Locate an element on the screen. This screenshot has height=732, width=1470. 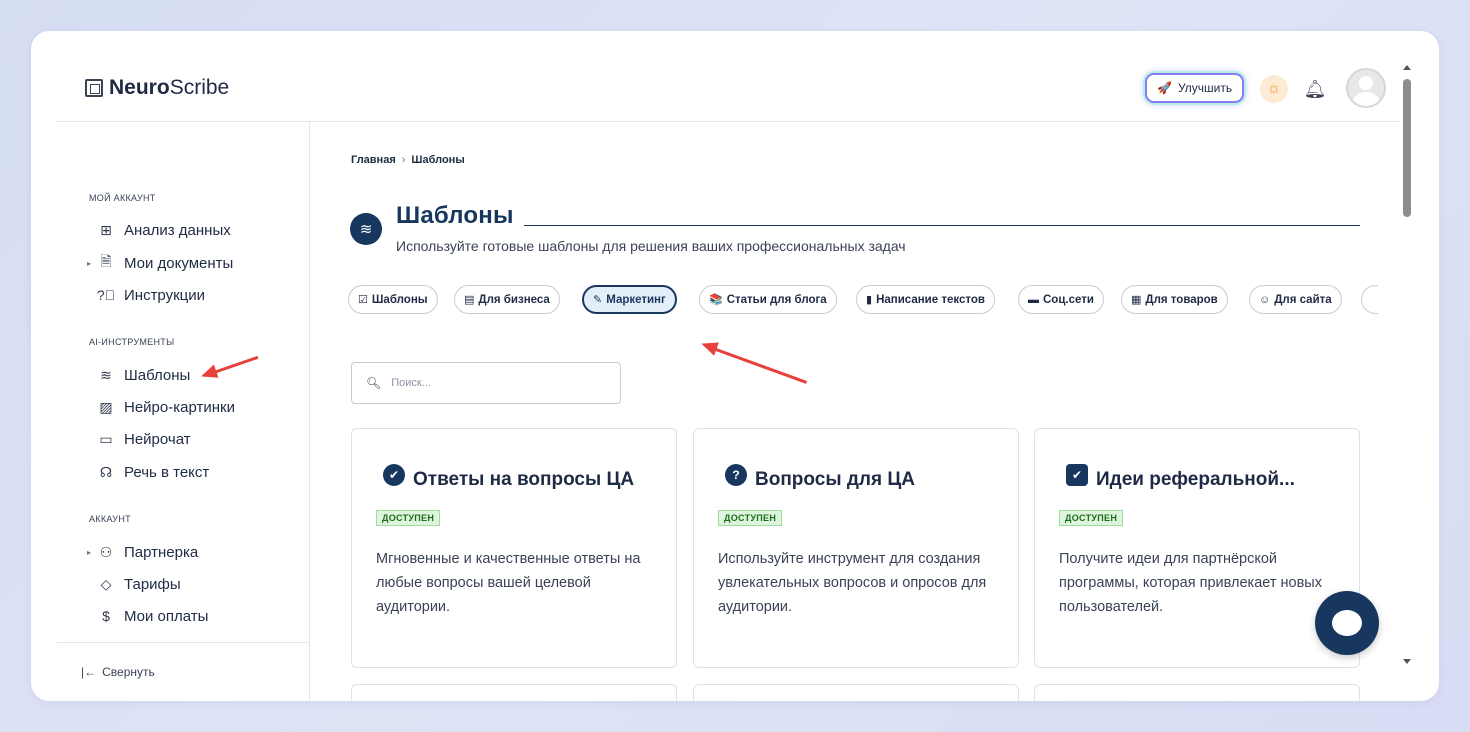
search-icon: 🔍︎ is located at coordinates (374, 383).